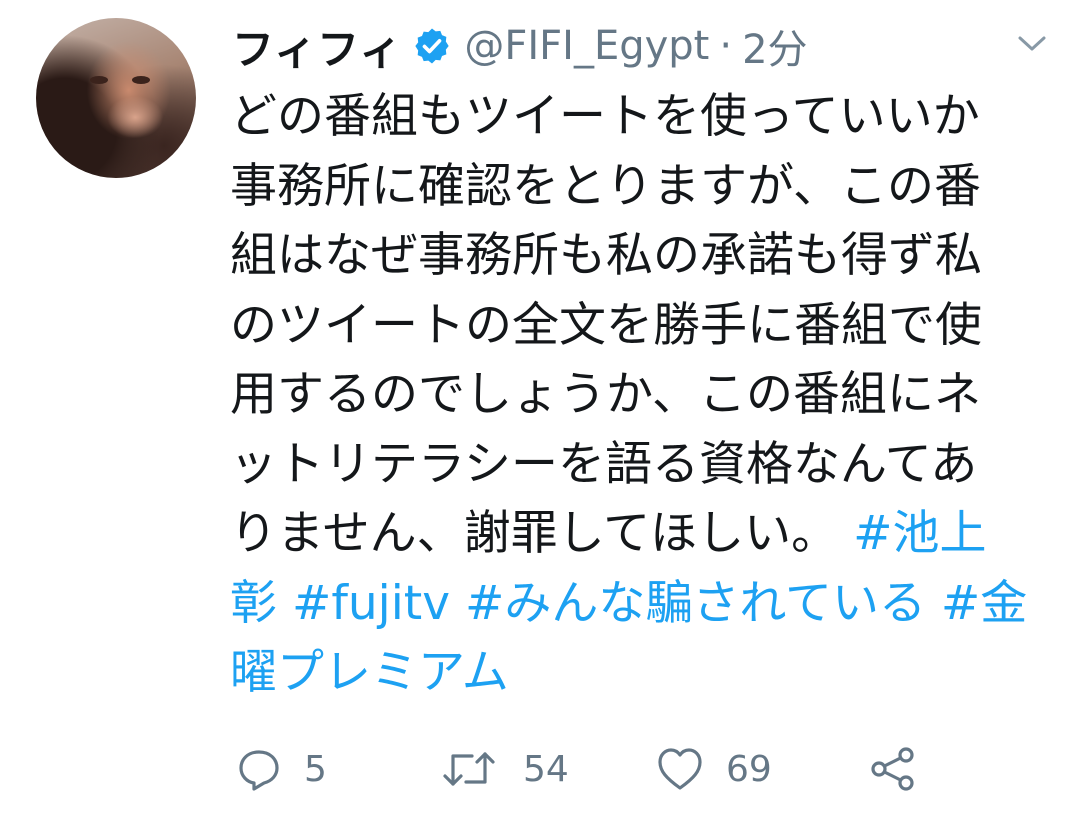 This screenshot has width=1080, height=815. Describe the element at coordinates (650, 673) in the screenshot. I see `tweet-text-line: 曜プレミアム` at that location.